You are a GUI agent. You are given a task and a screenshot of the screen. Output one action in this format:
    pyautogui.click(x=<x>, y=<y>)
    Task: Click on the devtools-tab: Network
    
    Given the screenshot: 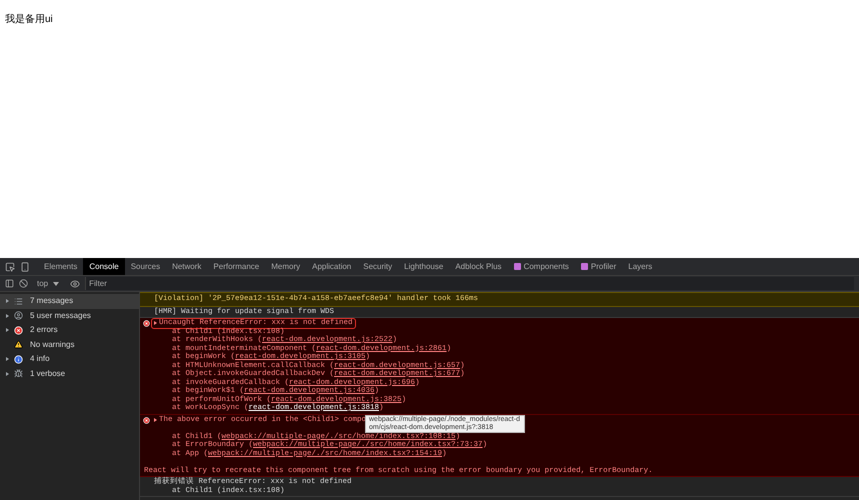 What is the action you would take?
    pyautogui.click(x=187, y=266)
    